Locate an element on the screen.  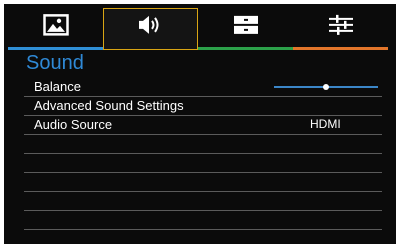
menu-item-advanced-sound-settings: Advanced Sound Settings is located at coordinates (203, 106).